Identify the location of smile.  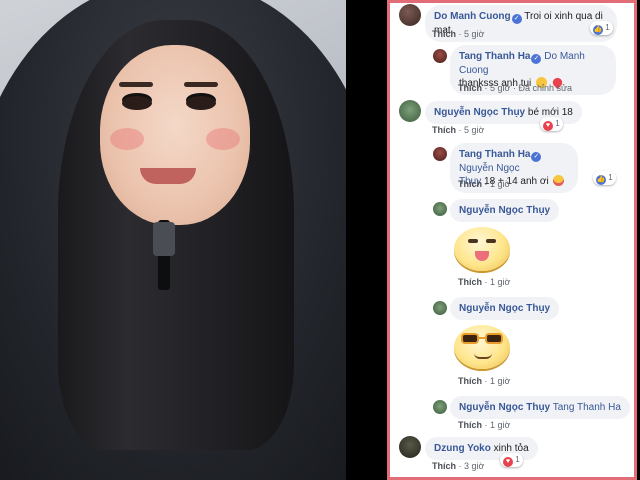
(168, 176).